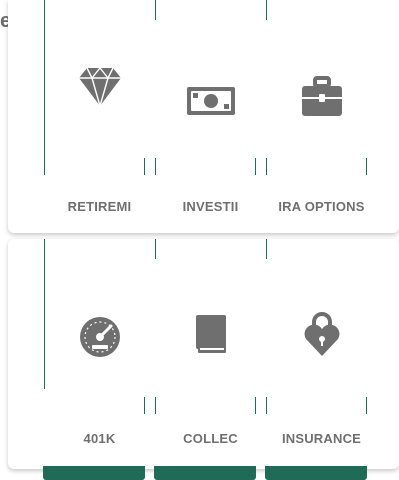 This screenshot has width=399, height=480. Describe the element at coordinates (100, 337) in the screenshot. I see `speedometer-icon` at that location.